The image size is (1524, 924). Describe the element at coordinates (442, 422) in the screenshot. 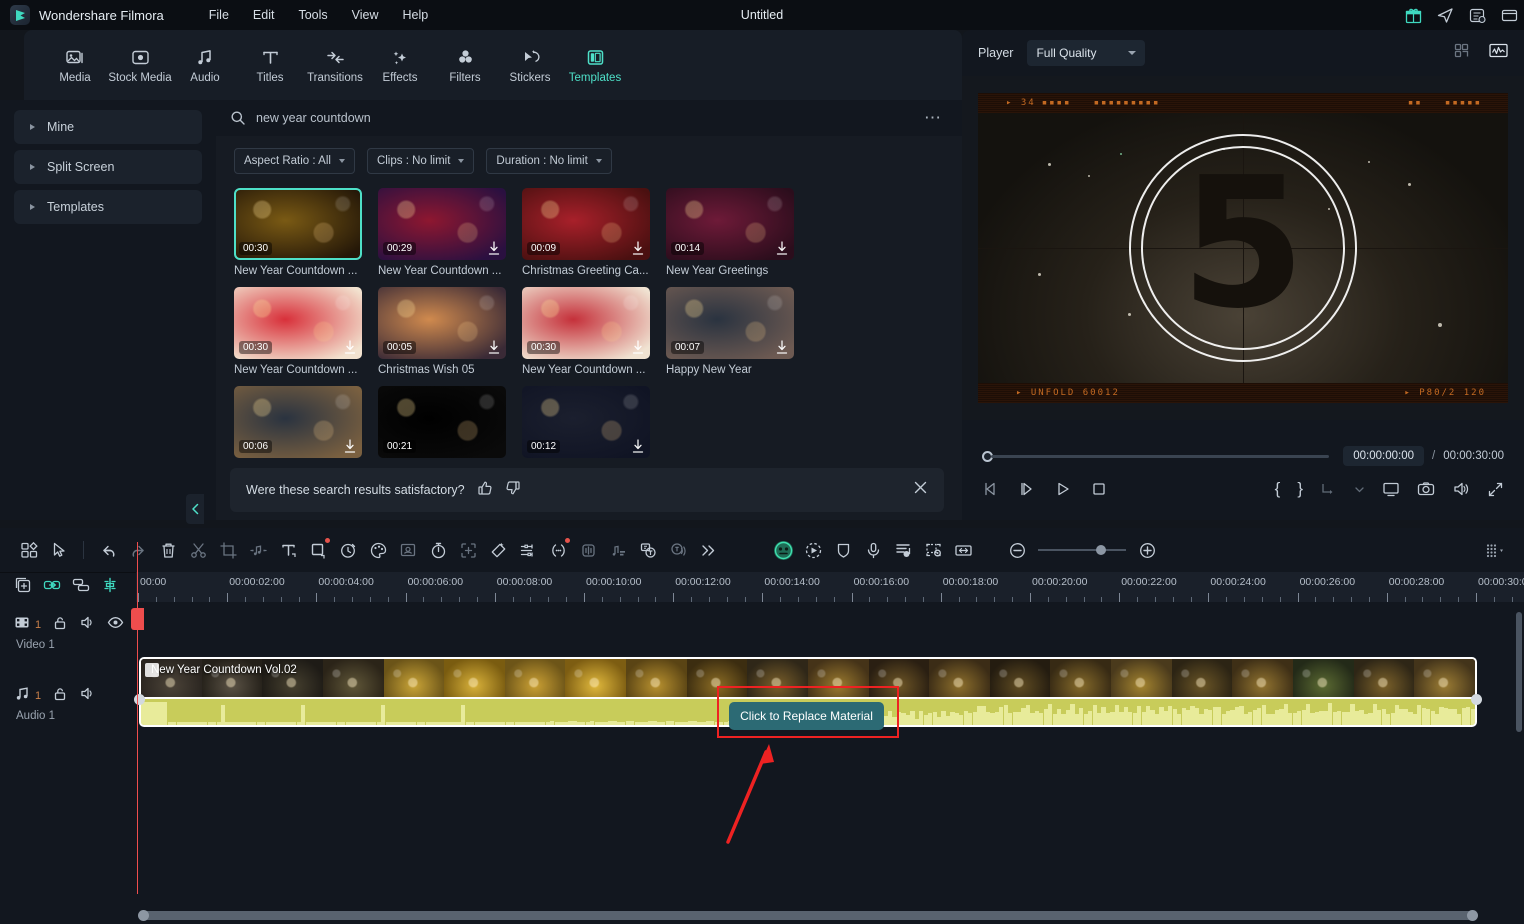

I see `template-thumbnail: 00:21` at that location.